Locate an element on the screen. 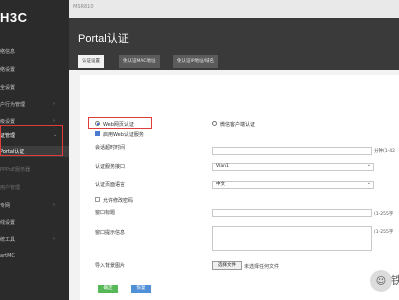 This screenshot has width=399, height=300. sidebar-item-pppoe-server: PPPoE服务器 is located at coordinates (15, 169).